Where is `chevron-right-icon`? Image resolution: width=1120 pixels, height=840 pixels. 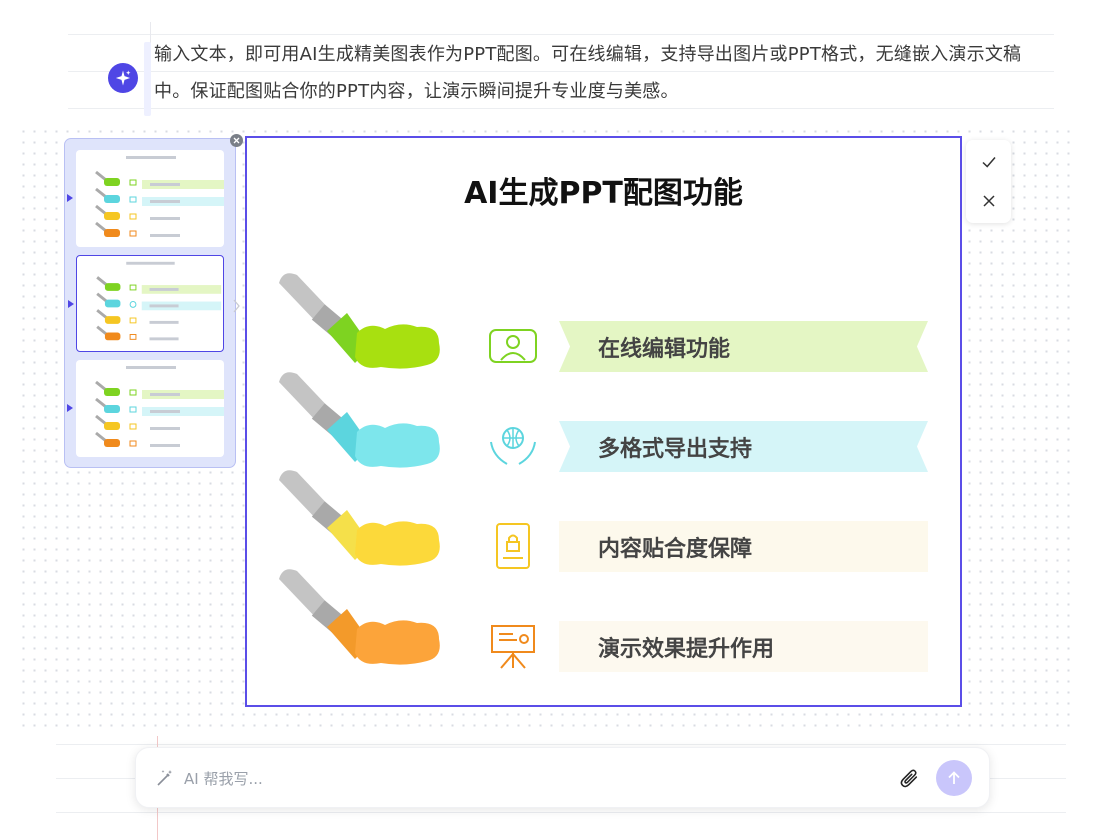
chevron-right-icon is located at coordinates (237, 307).